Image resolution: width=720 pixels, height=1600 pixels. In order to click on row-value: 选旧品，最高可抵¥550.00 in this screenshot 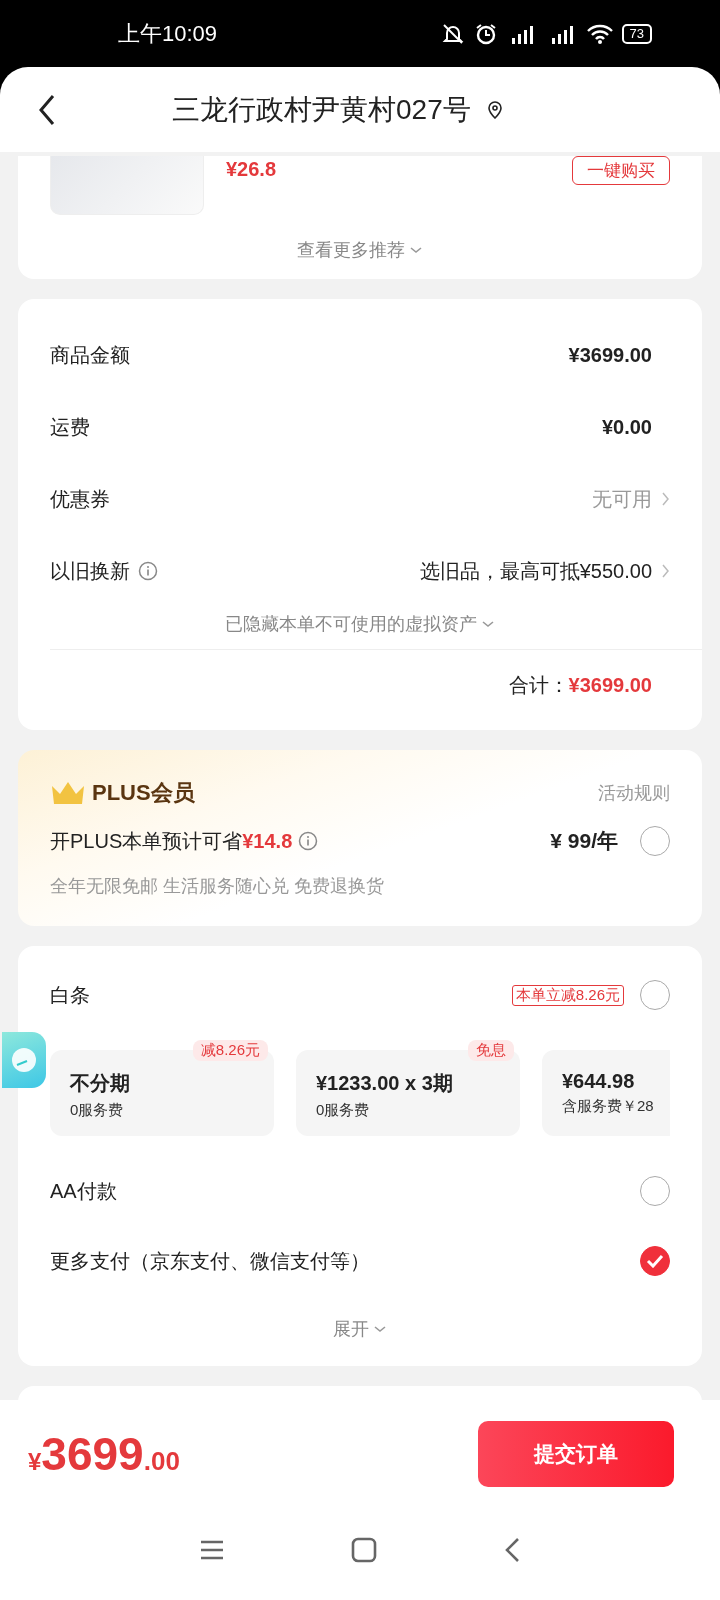, I will do `click(535, 571)`.